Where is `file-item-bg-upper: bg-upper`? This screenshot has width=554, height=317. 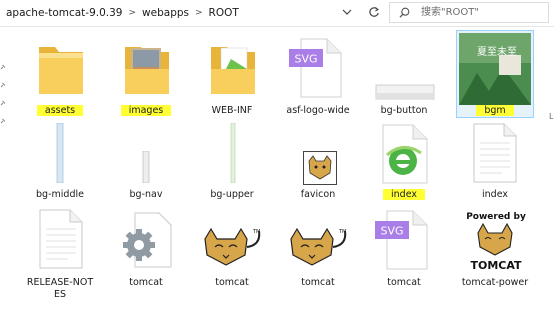 file-item-bg-upper: bg-upper is located at coordinates (232, 161).